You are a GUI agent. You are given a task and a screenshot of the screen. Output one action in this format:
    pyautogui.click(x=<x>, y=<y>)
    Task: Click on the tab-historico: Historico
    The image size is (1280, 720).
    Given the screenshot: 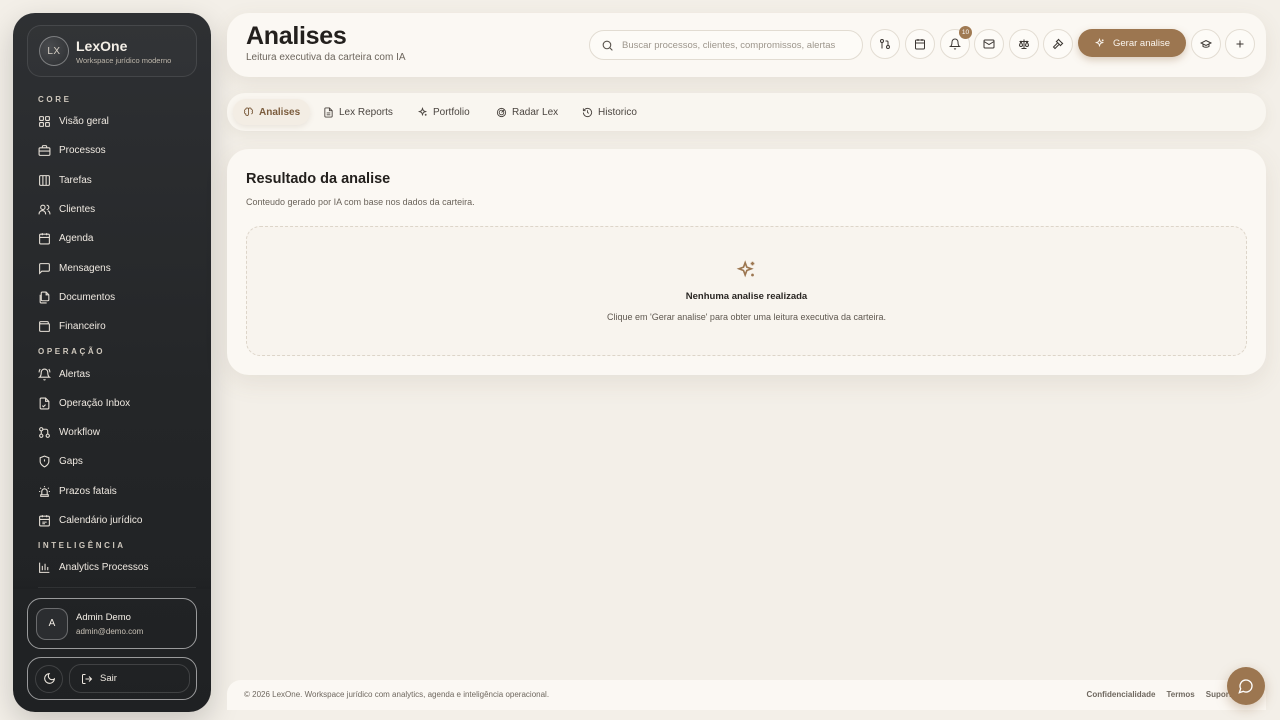 What is the action you would take?
    pyautogui.click(x=609, y=112)
    